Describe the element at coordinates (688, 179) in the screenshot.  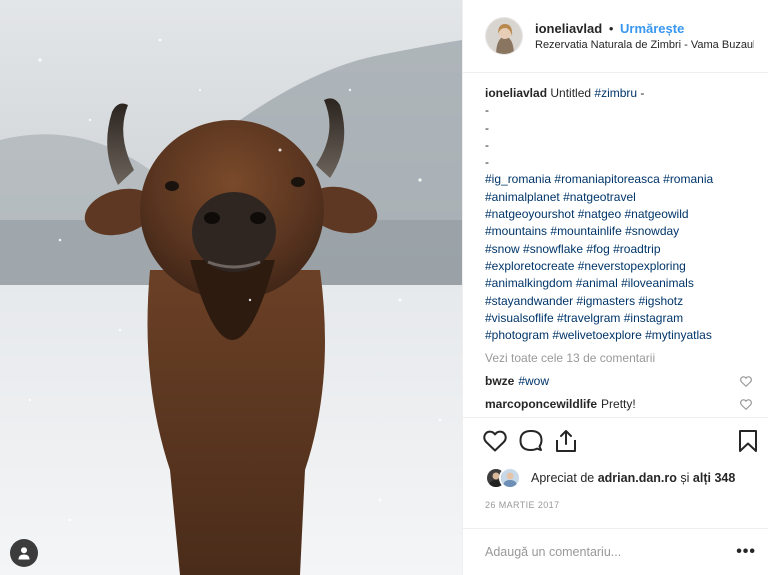
I see `hashtag-link: #romania` at that location.